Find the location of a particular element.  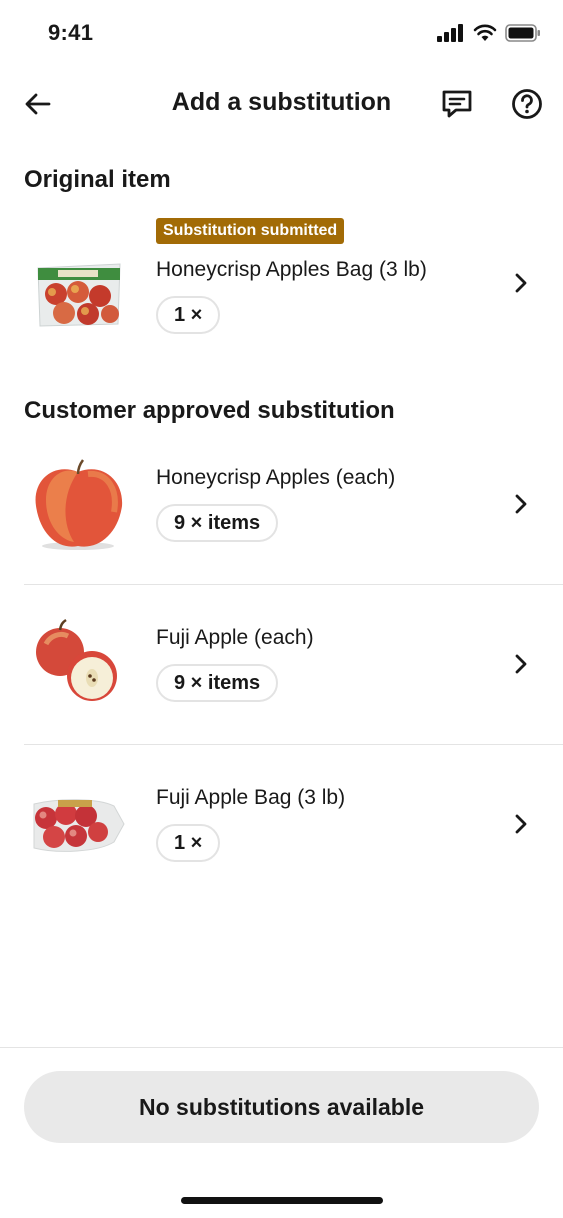

battery-icon is located at coordinates (522, 33).